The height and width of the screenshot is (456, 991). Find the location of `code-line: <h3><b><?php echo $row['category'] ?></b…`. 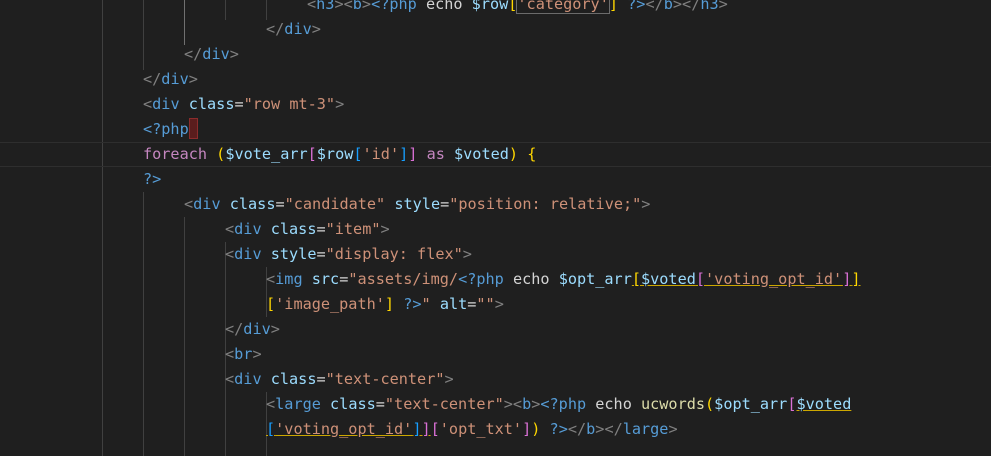

code-line: <h3><b><?php echo $row['category'] ?></b… is located at coordinates (517, 8).